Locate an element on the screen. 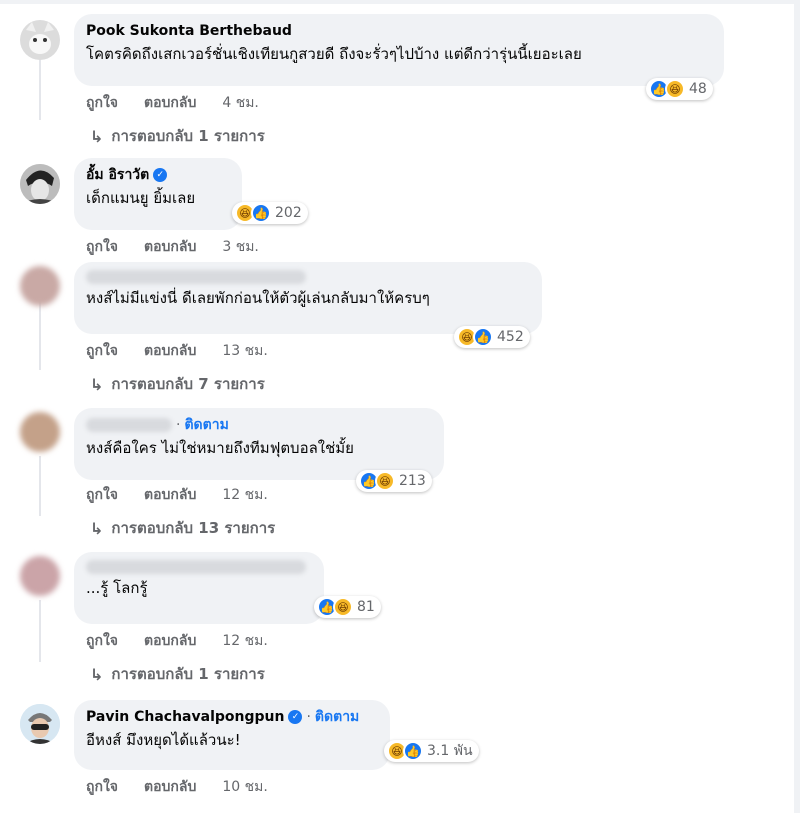 The width and height of the screenshot is (800, 813). reaction-count: 452 is located at coordinates (510, 337).